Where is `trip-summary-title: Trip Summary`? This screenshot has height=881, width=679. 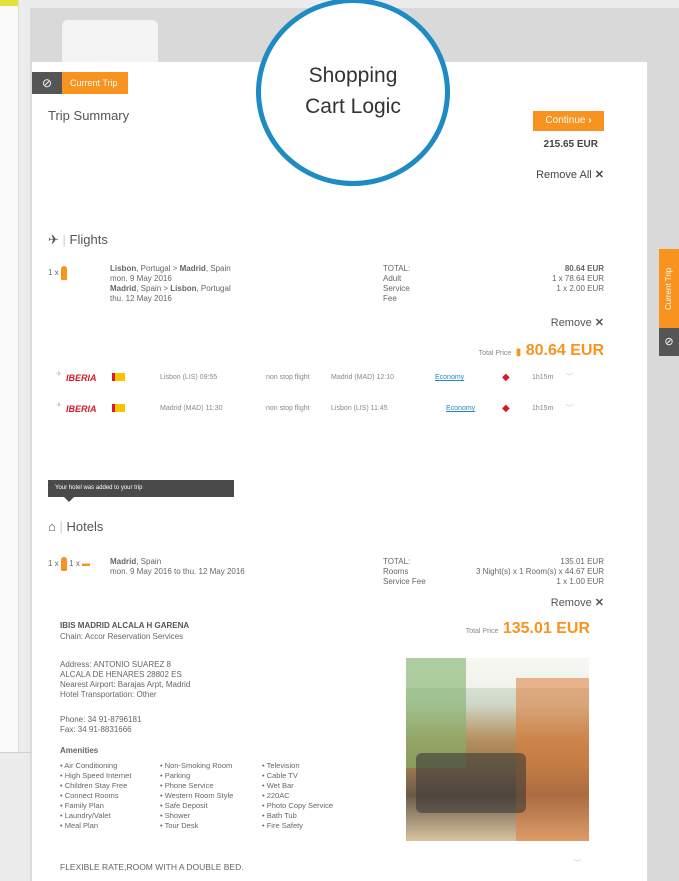
trip-summary-title: Trip Summary is located at coordinates (89, 115).